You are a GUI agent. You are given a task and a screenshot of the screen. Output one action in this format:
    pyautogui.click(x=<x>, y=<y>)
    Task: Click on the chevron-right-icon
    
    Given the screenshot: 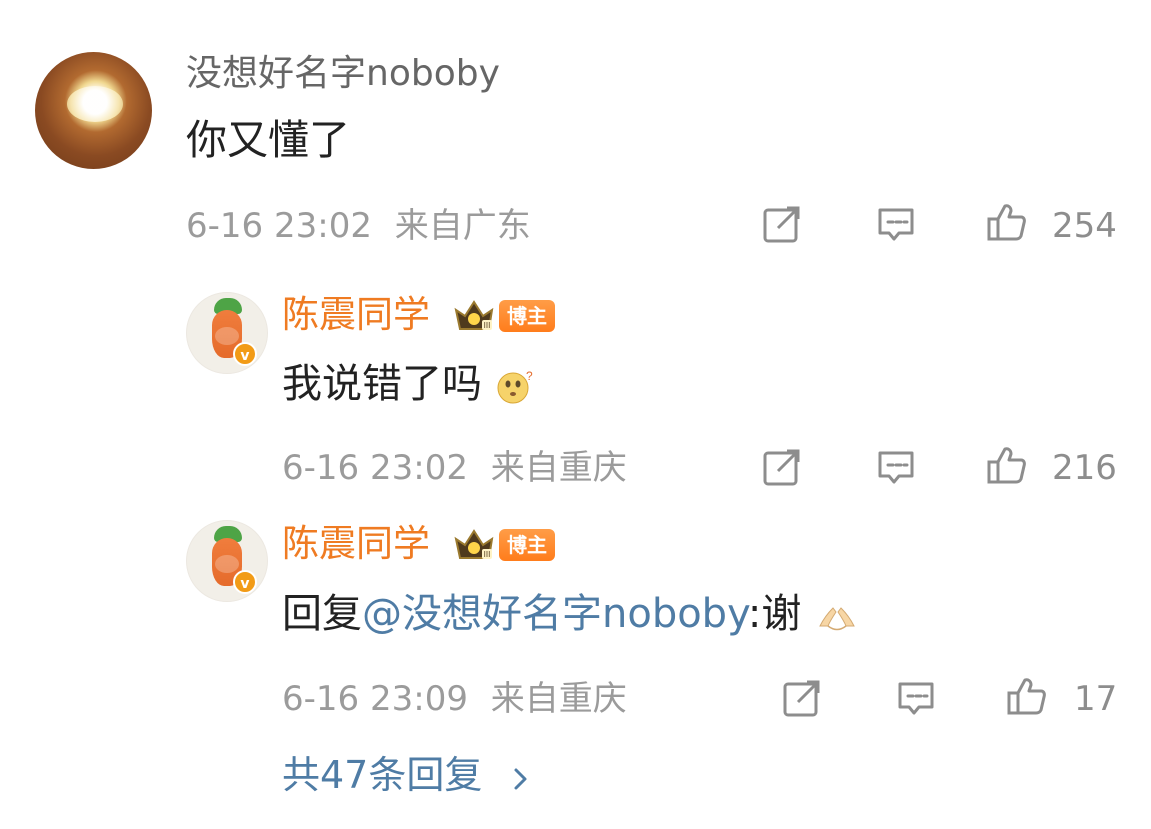 What is the action you would take?
    pyautogui.click(x=521, y=778)
    